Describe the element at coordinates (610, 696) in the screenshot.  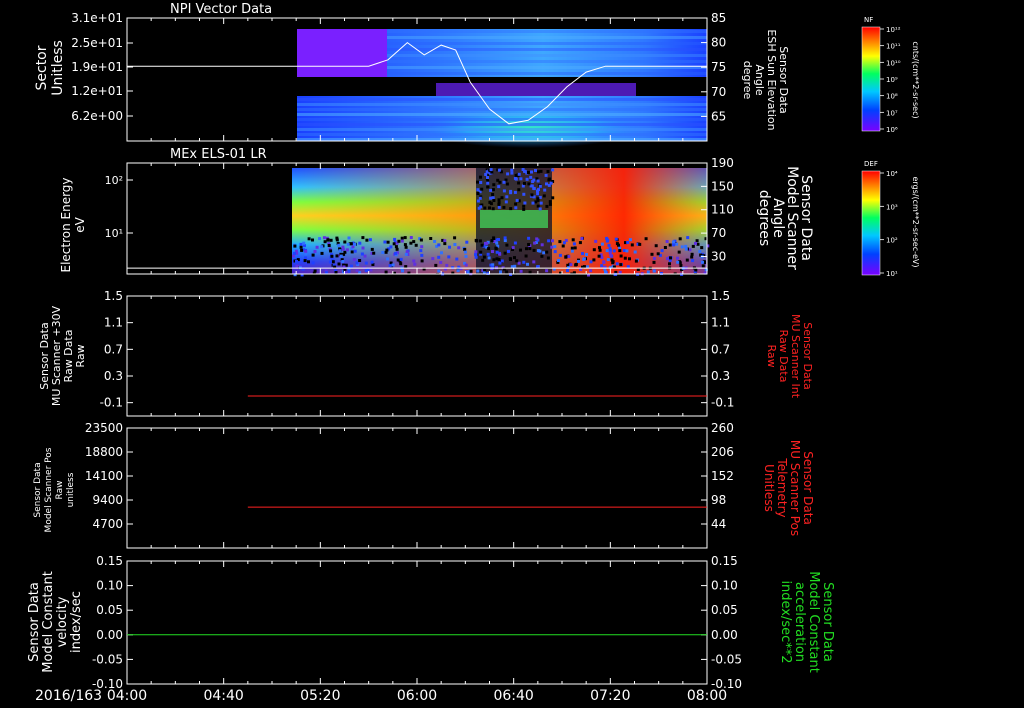
I see `time-tick-label: 07:20` at that location.